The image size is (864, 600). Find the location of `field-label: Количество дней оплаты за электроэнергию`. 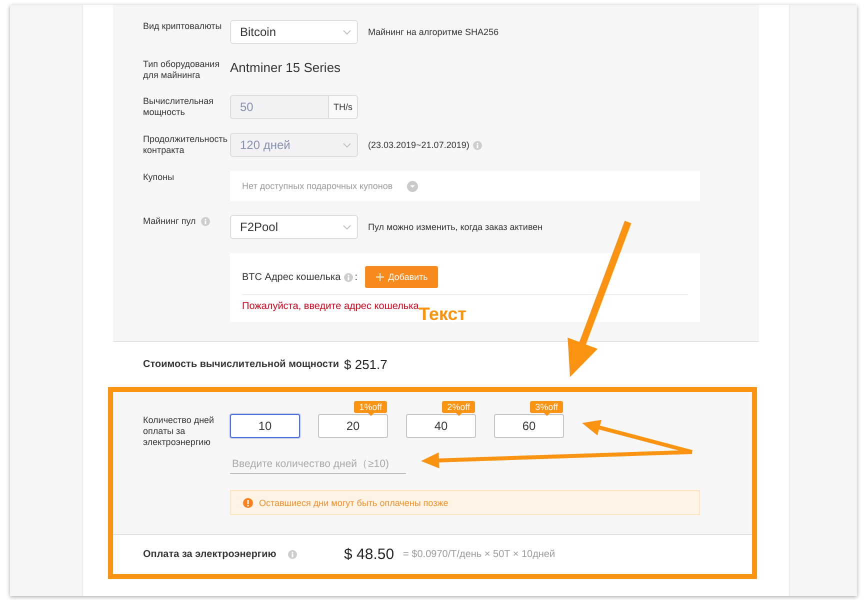

field-label: Количество дней оплаты за электроэнергию is located at coordinates (179, 431).